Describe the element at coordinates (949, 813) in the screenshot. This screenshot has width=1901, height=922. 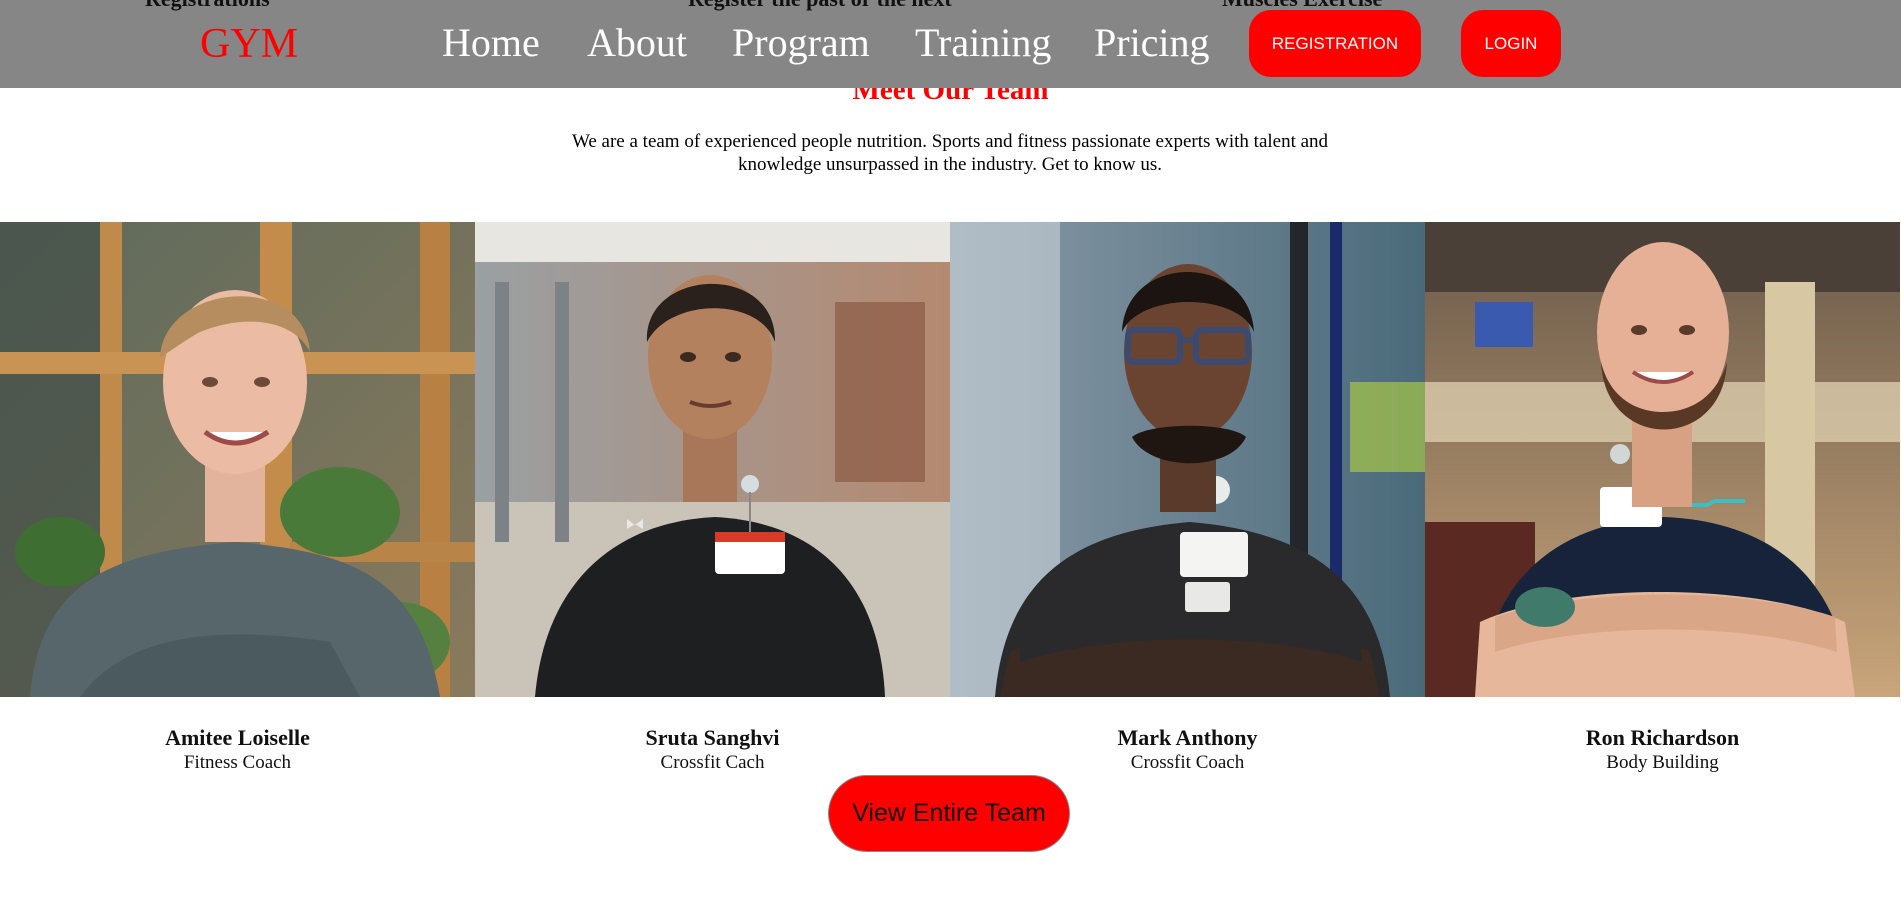
I see `view-entire-team-button: View Entire Team` at that location.